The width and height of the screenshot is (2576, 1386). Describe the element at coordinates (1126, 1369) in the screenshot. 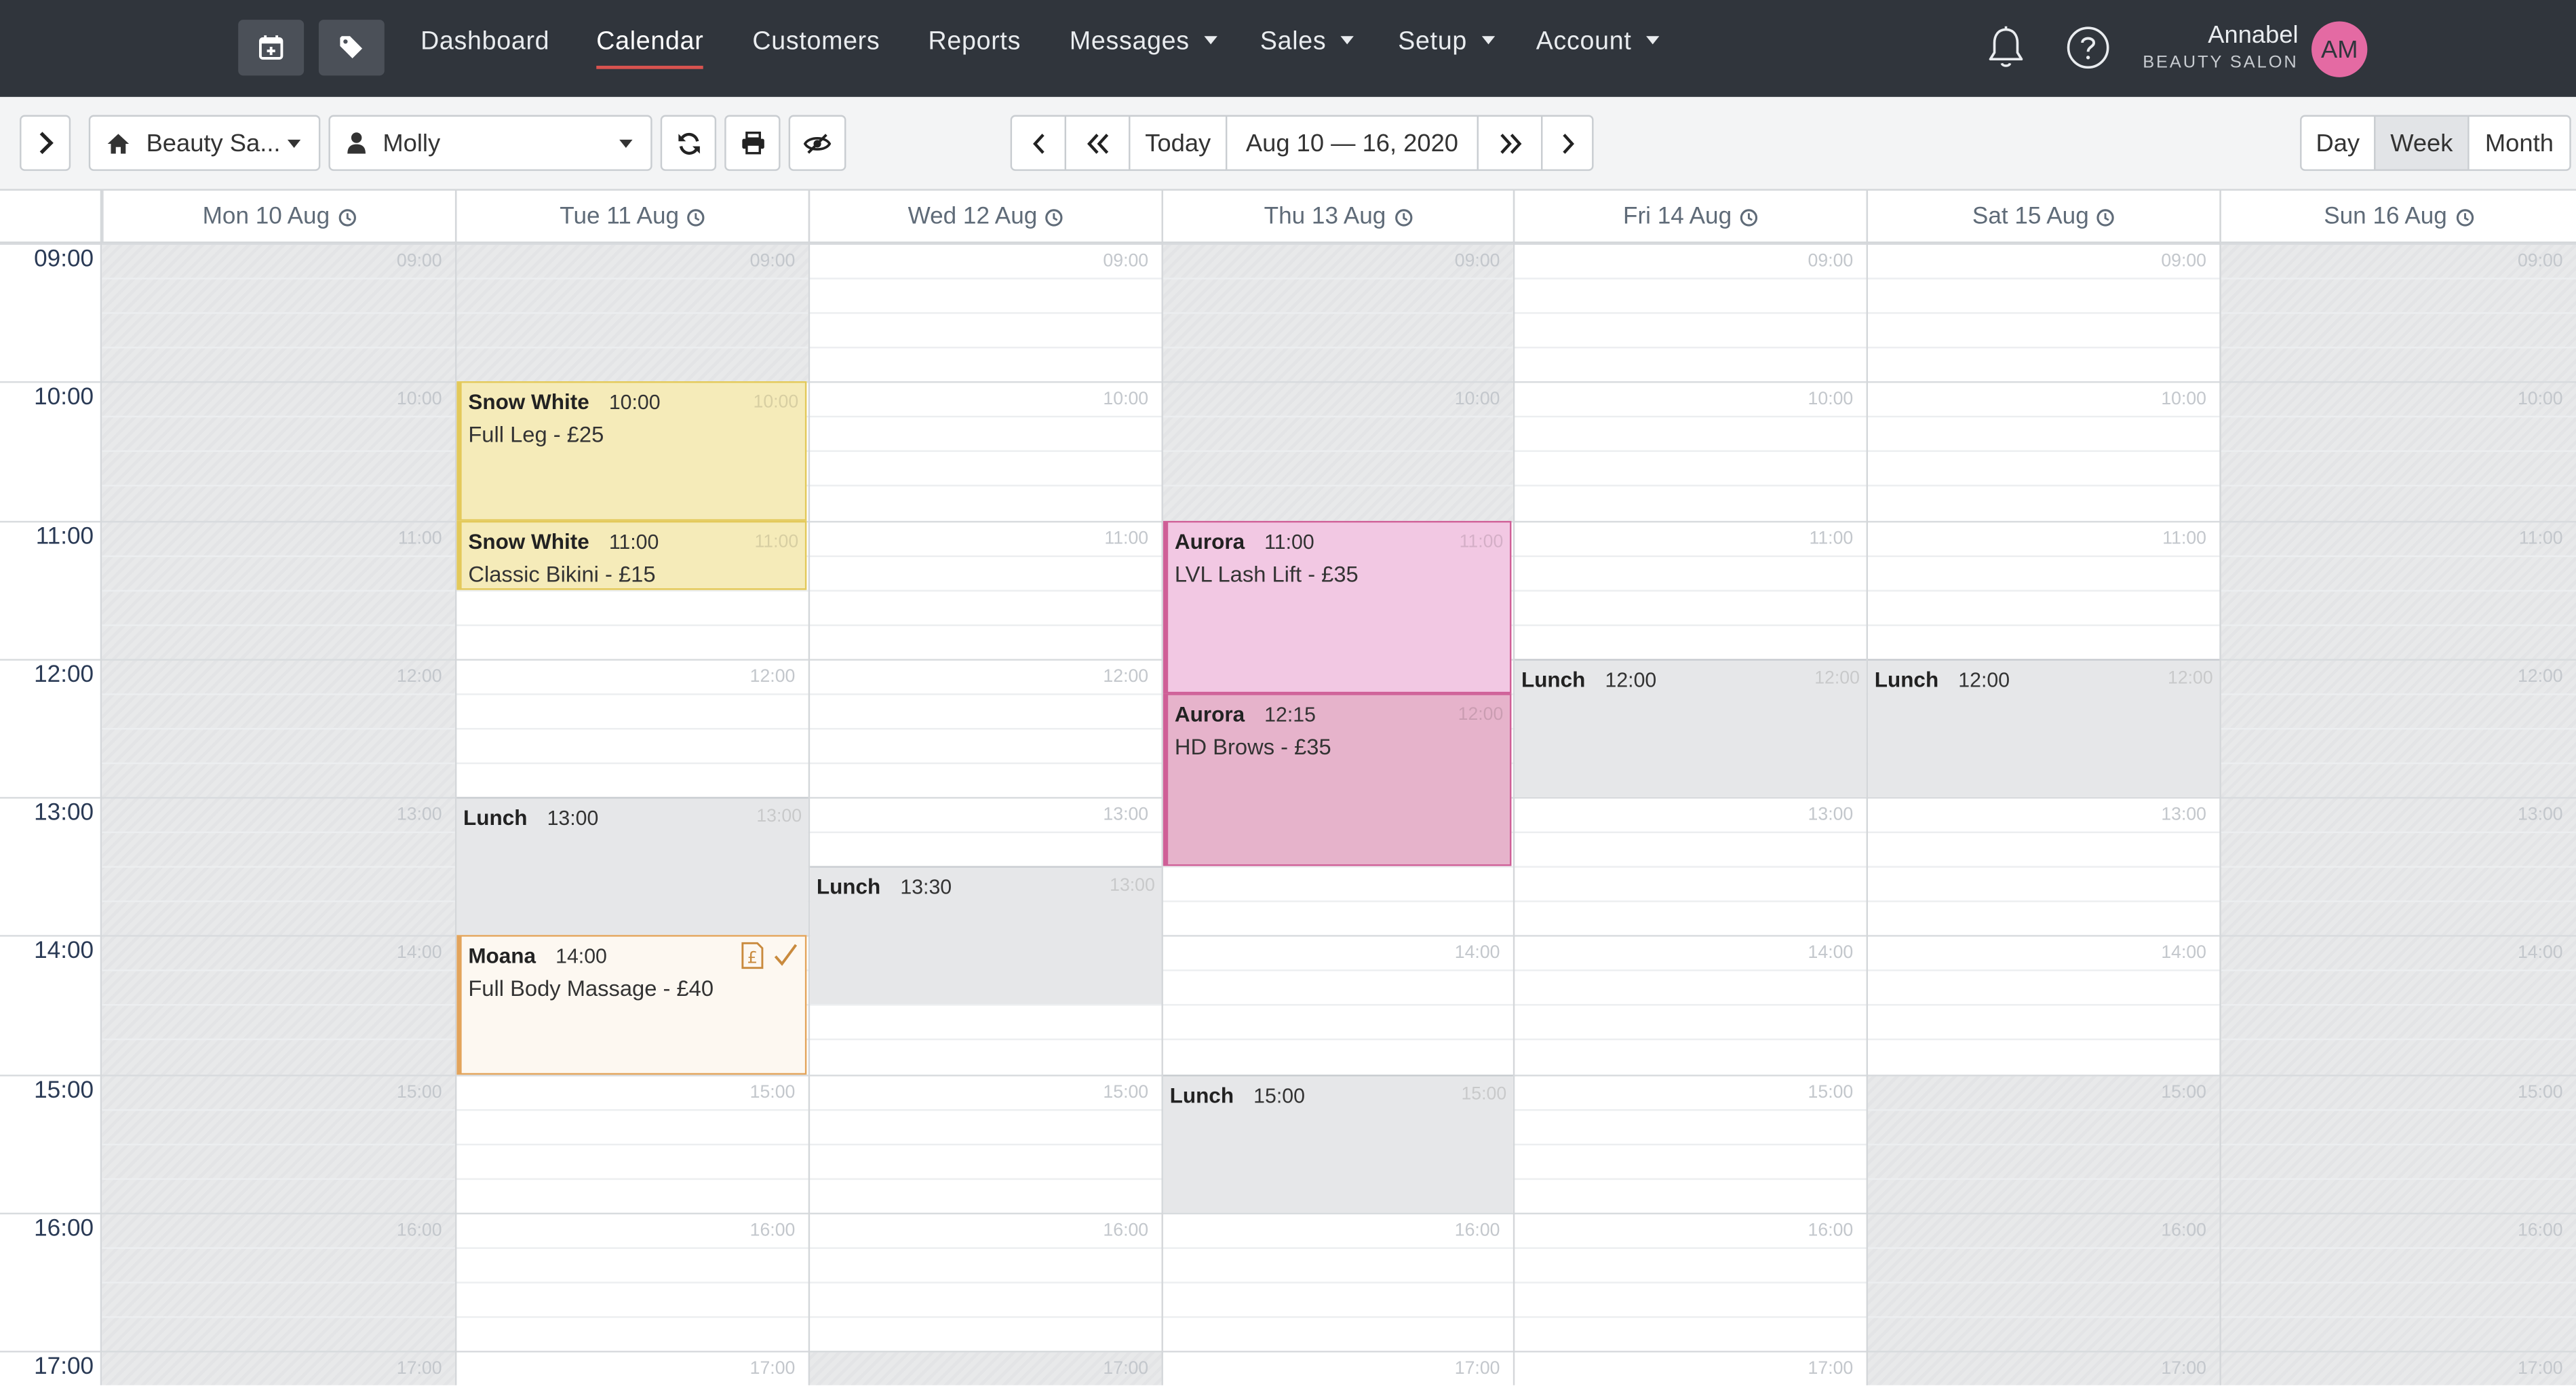

I see `slot-time-label: 17:00` at that location.